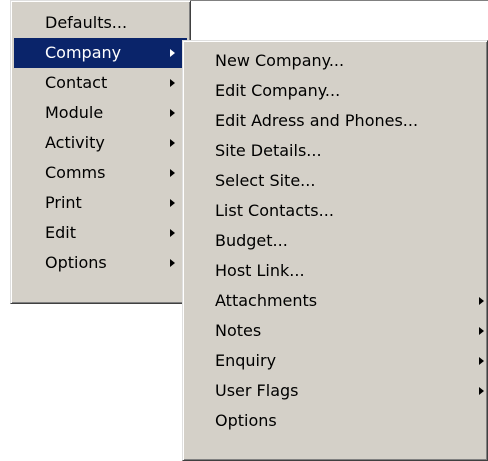  I want to click on menu-item-label: Company, so click(83, 52).